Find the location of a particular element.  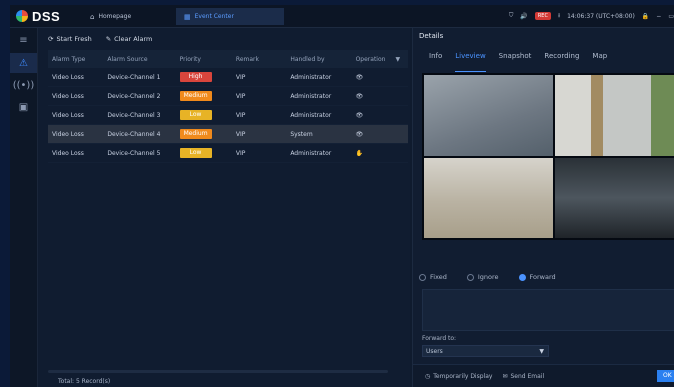

home-icon: ⌂ is located at coordinates (92, 16).